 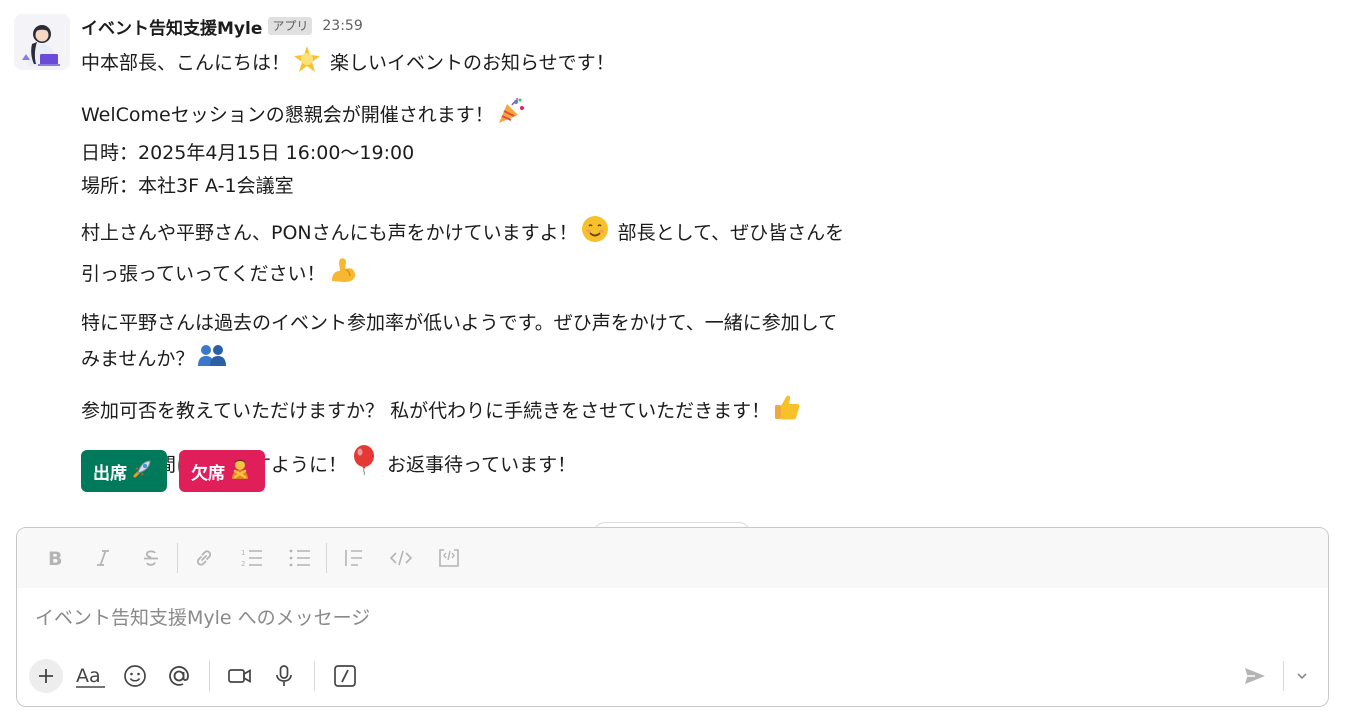 I want to click on svg-text: B, so click(x=55, y=558).